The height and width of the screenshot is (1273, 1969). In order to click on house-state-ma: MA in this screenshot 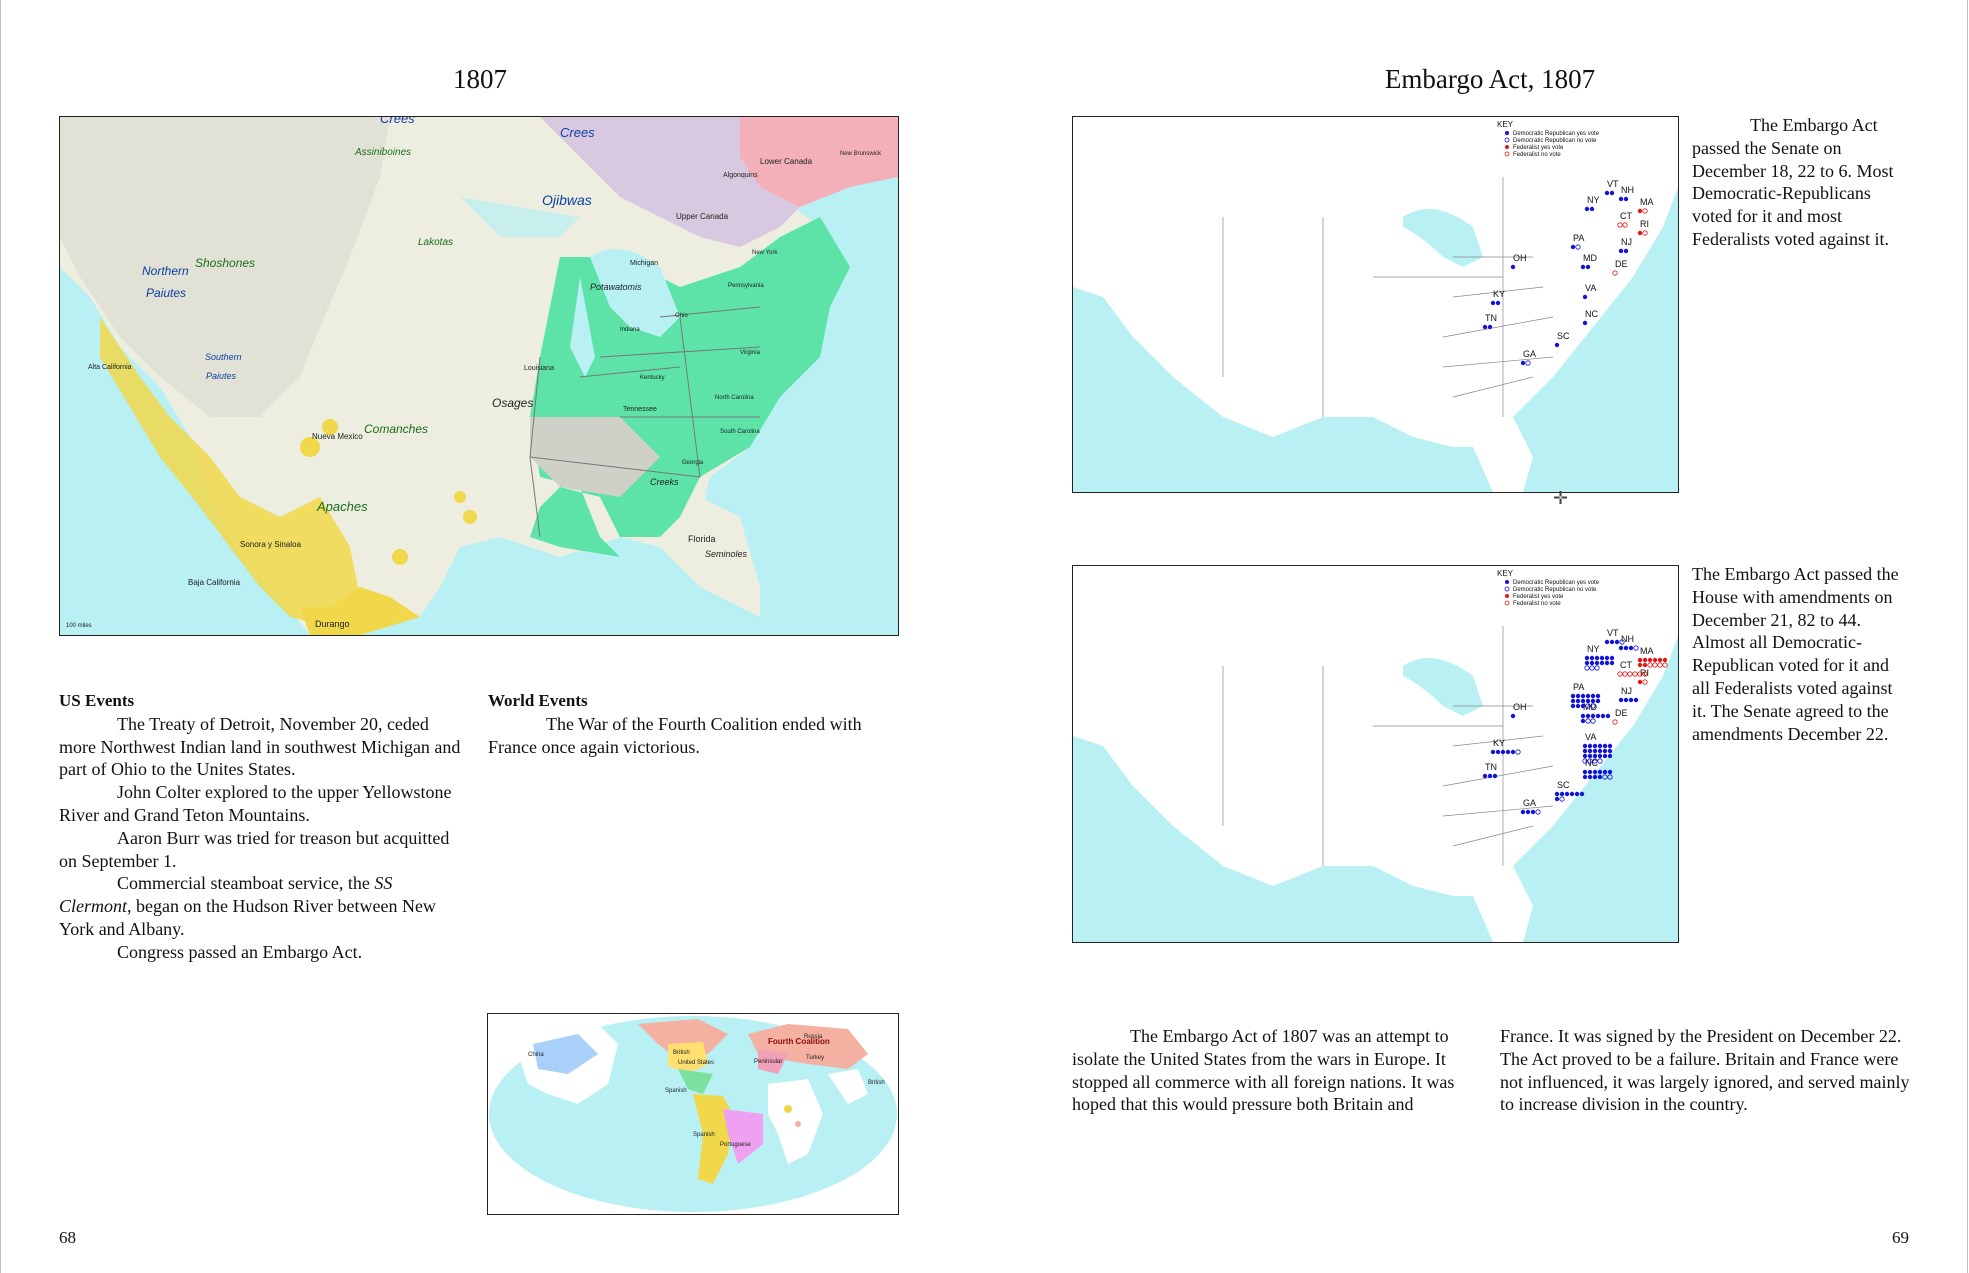, I will do `click(1647, 651)`.